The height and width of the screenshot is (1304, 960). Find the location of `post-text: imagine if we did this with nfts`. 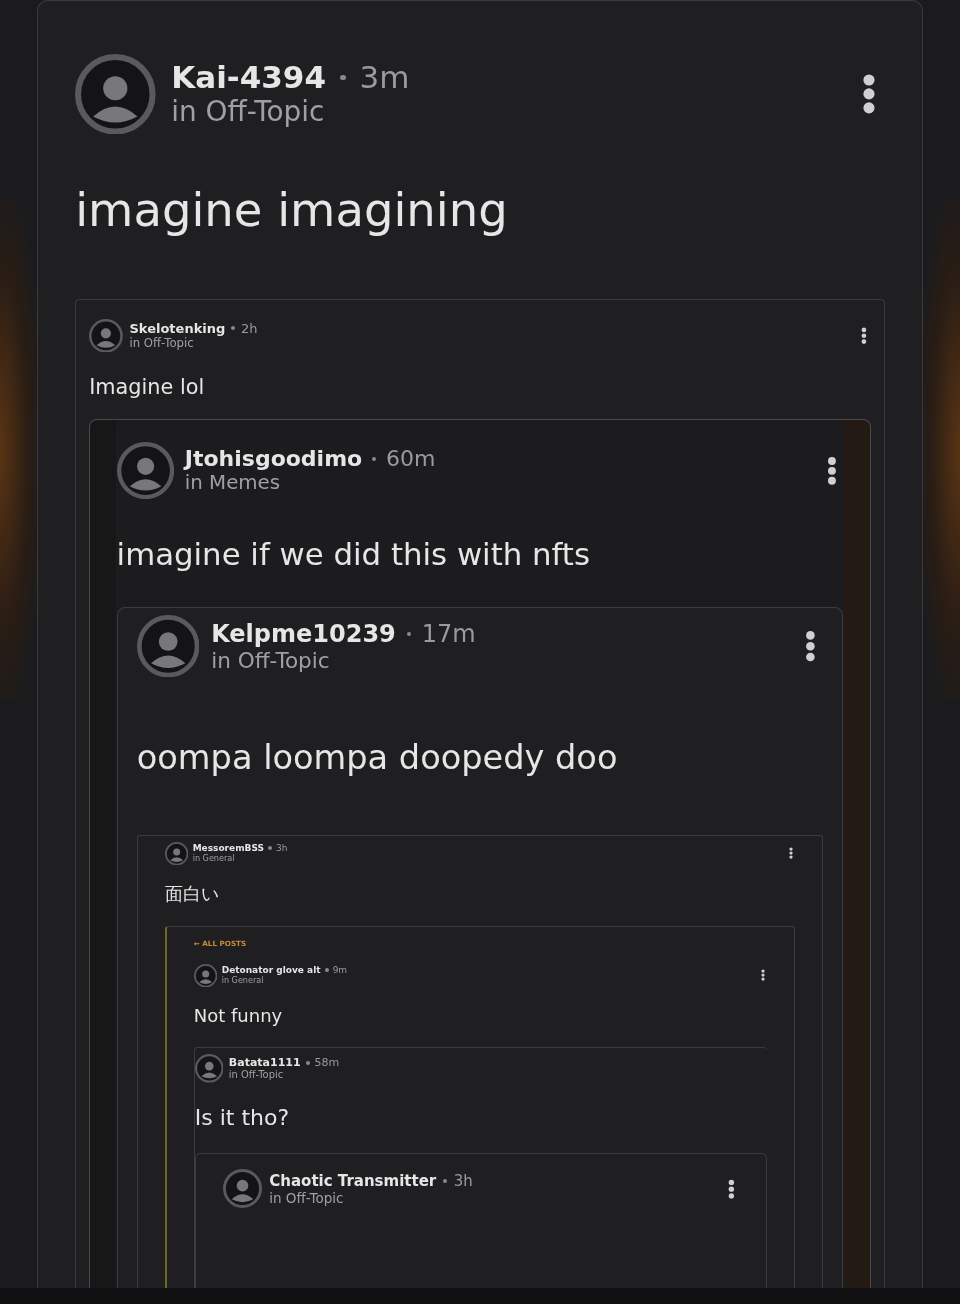

post-text: imagine if we did this with nfts is located at coordinates (353, 554).